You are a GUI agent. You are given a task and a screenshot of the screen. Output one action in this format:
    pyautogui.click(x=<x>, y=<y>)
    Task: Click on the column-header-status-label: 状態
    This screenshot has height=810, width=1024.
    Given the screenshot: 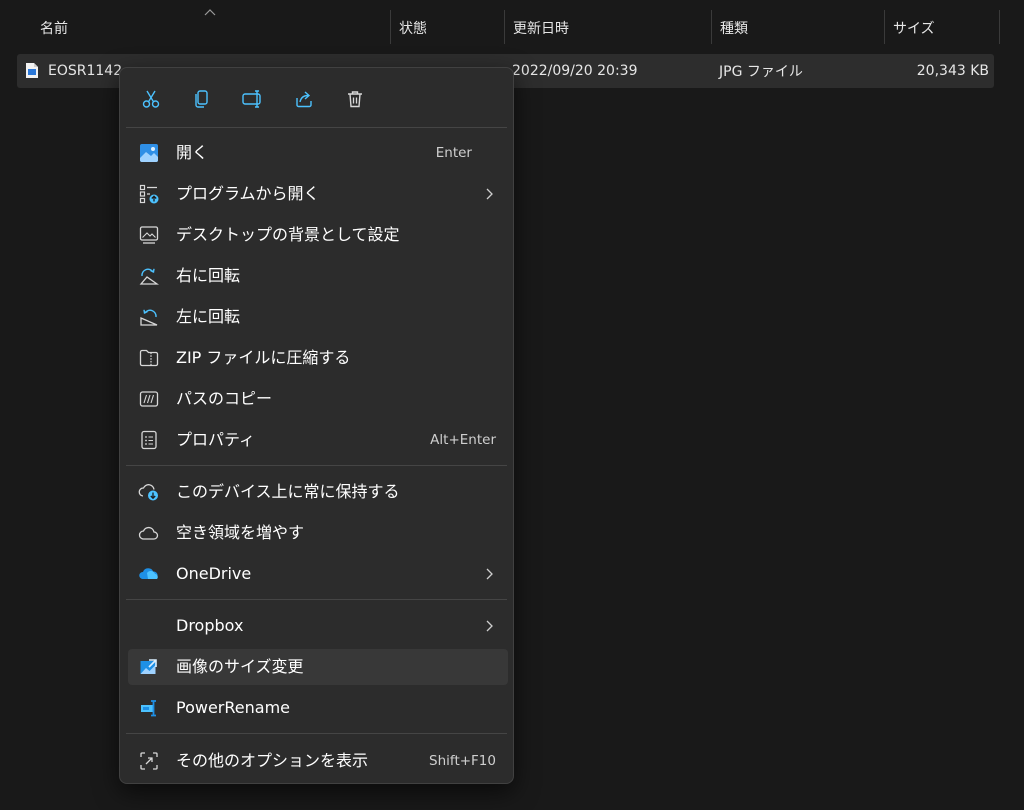 What is the action you would take?
    pyautogui.click(x=413, y=29)
    